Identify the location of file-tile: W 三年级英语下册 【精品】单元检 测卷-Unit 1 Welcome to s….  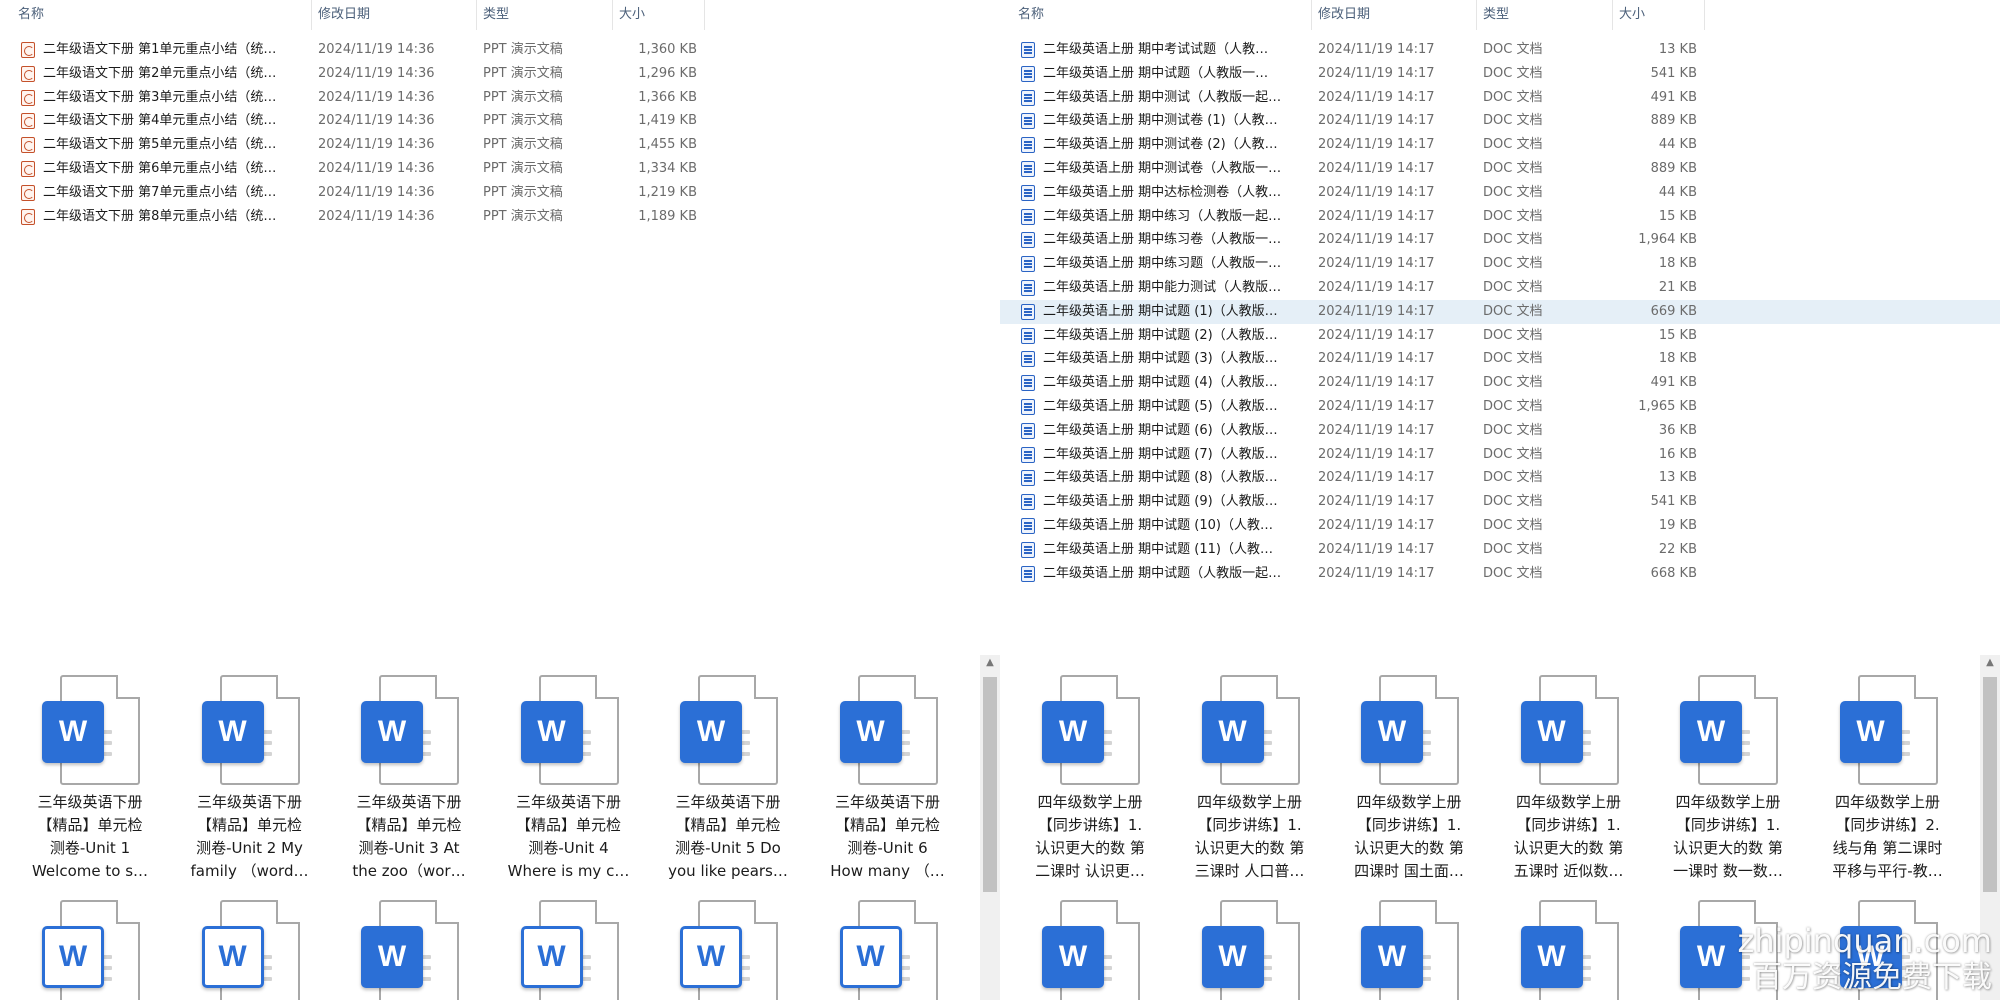
(90, 779).